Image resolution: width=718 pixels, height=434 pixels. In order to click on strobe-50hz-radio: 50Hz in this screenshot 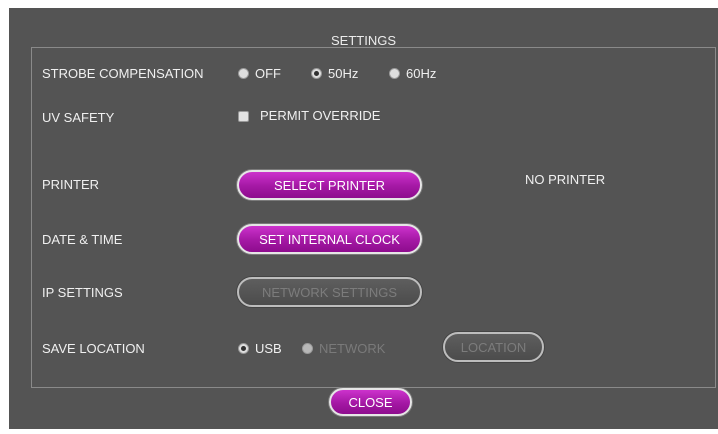, I will do `click(334, 73)`.